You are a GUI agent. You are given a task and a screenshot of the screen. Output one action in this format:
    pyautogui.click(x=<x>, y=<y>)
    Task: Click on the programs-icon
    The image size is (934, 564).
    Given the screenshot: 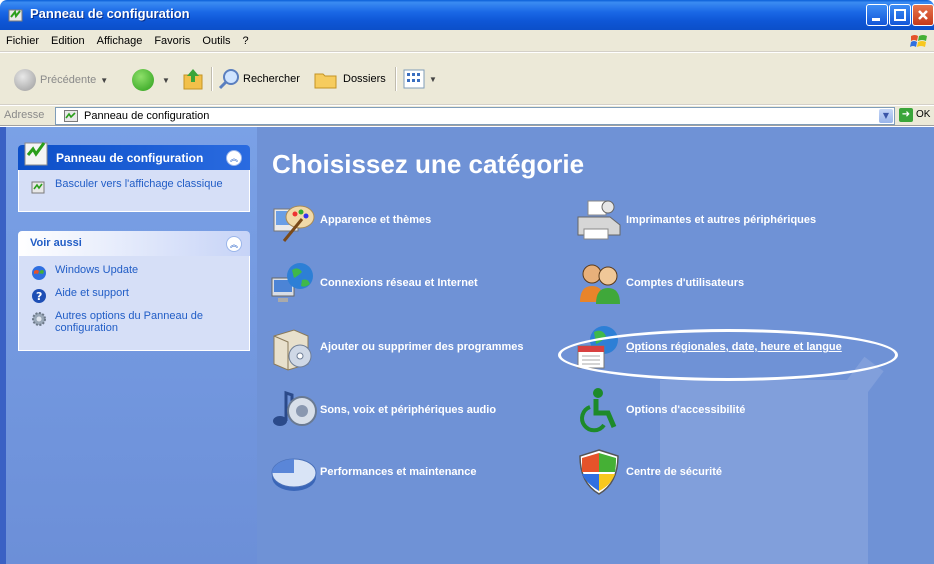 What is the action you would take?
    pyautogui.click(x=292, y=350)
    